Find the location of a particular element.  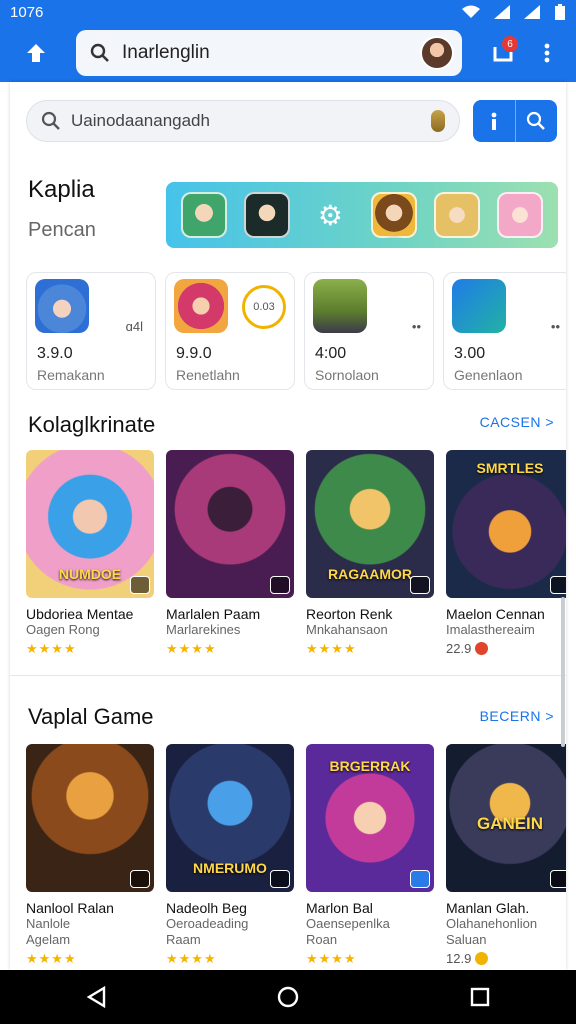

game-developer-line2: Roan is located at coordinates (322, 939).